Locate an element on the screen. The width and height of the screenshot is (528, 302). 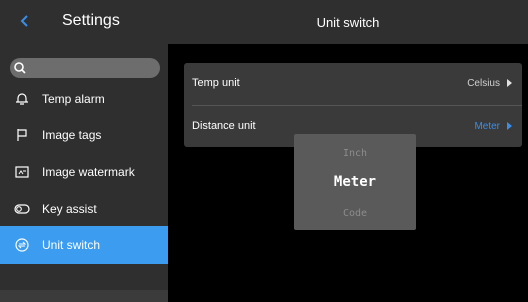
sidebar-item-key-assist: Key assist is located at coordinates (84, 209).